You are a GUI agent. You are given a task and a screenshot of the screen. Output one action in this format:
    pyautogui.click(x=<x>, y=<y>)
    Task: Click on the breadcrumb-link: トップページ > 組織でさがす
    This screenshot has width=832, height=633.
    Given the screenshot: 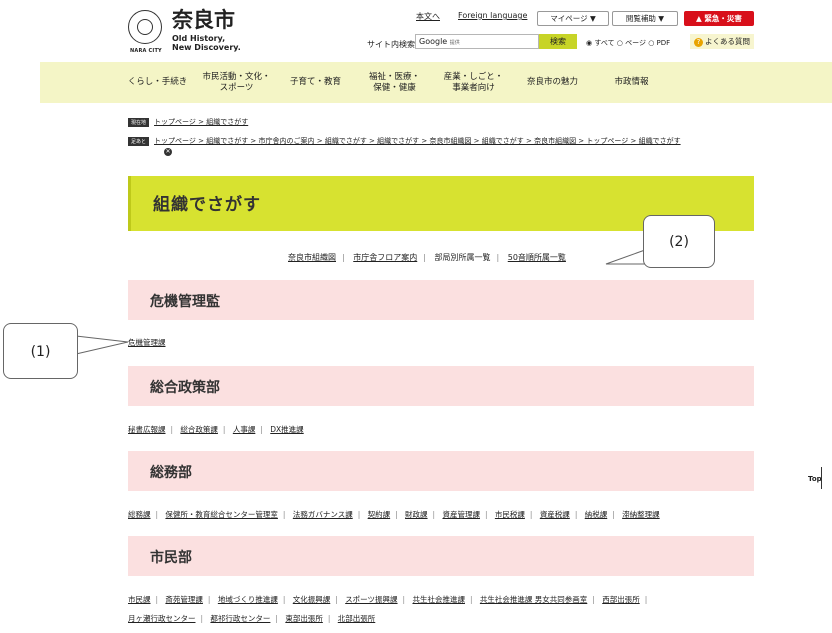 What is the action you would take?
    pyautogui.click(x=201, y=122)
    